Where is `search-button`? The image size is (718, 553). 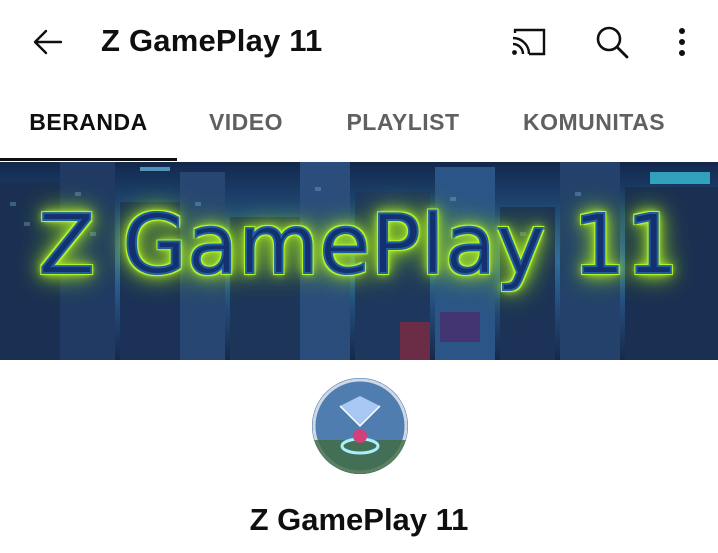
search-button is located at coordinates (612, 42).